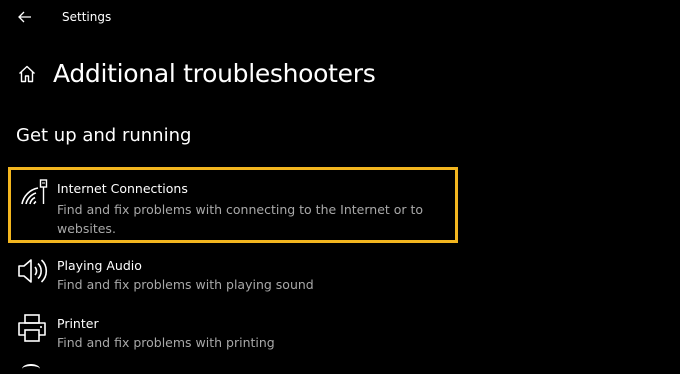 The width and height of the screenshot is (680, 374). I want to click on item-name: Playing Audio, so click(99, 265).